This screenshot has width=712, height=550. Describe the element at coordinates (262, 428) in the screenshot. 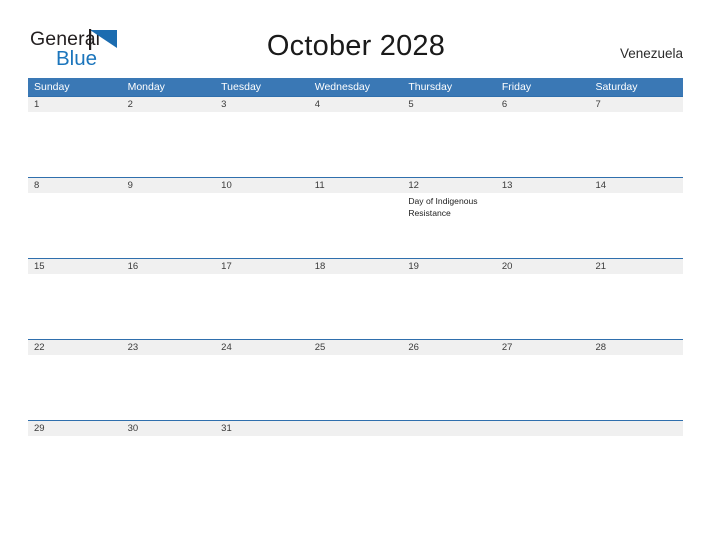

I see `day-number: 31` at that location.